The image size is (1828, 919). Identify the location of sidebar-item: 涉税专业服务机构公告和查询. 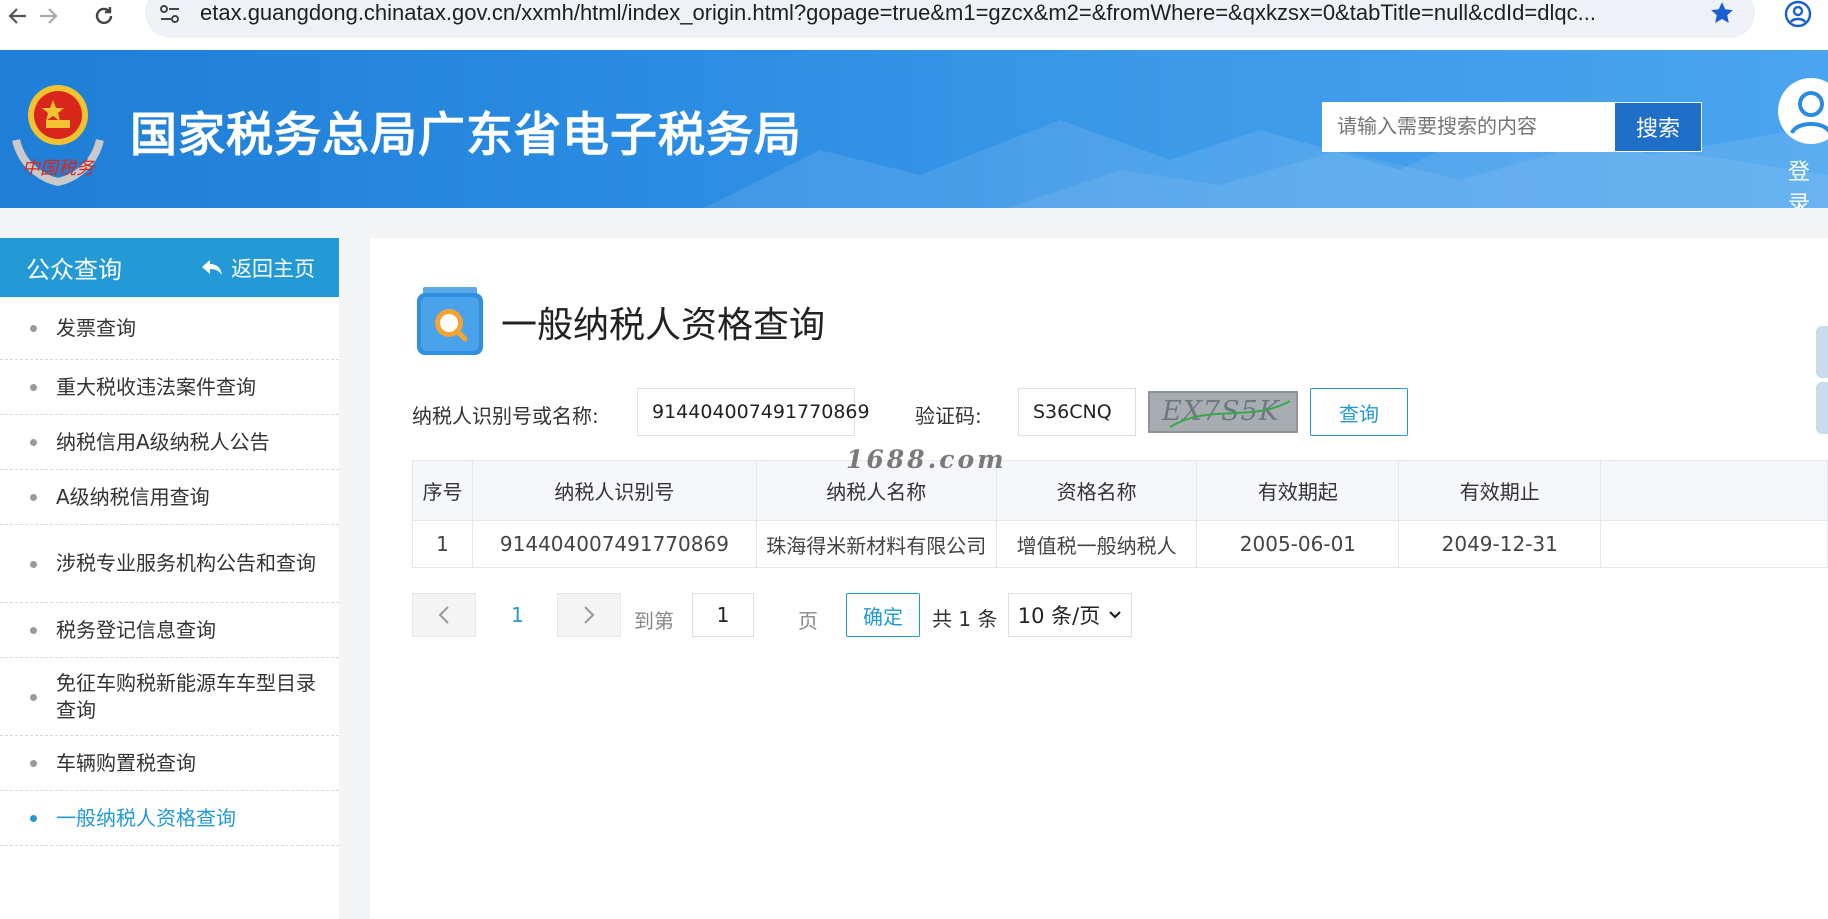
(169, 564).